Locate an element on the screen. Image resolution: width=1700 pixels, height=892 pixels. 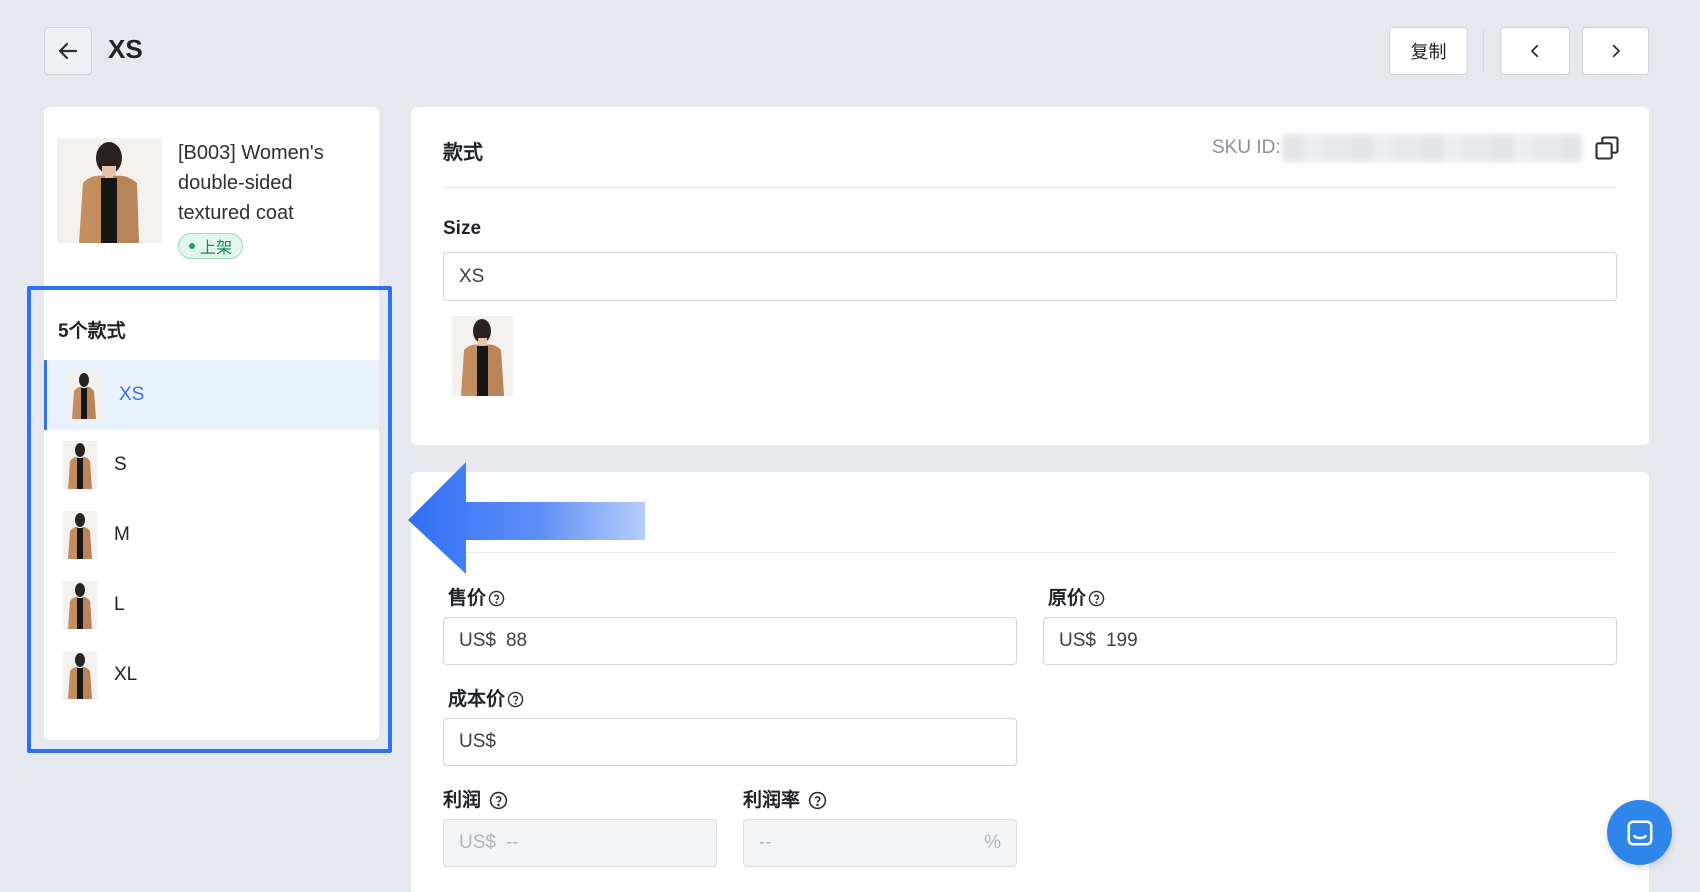
sale-price-value: 88 is located at coordinates (516, 640).